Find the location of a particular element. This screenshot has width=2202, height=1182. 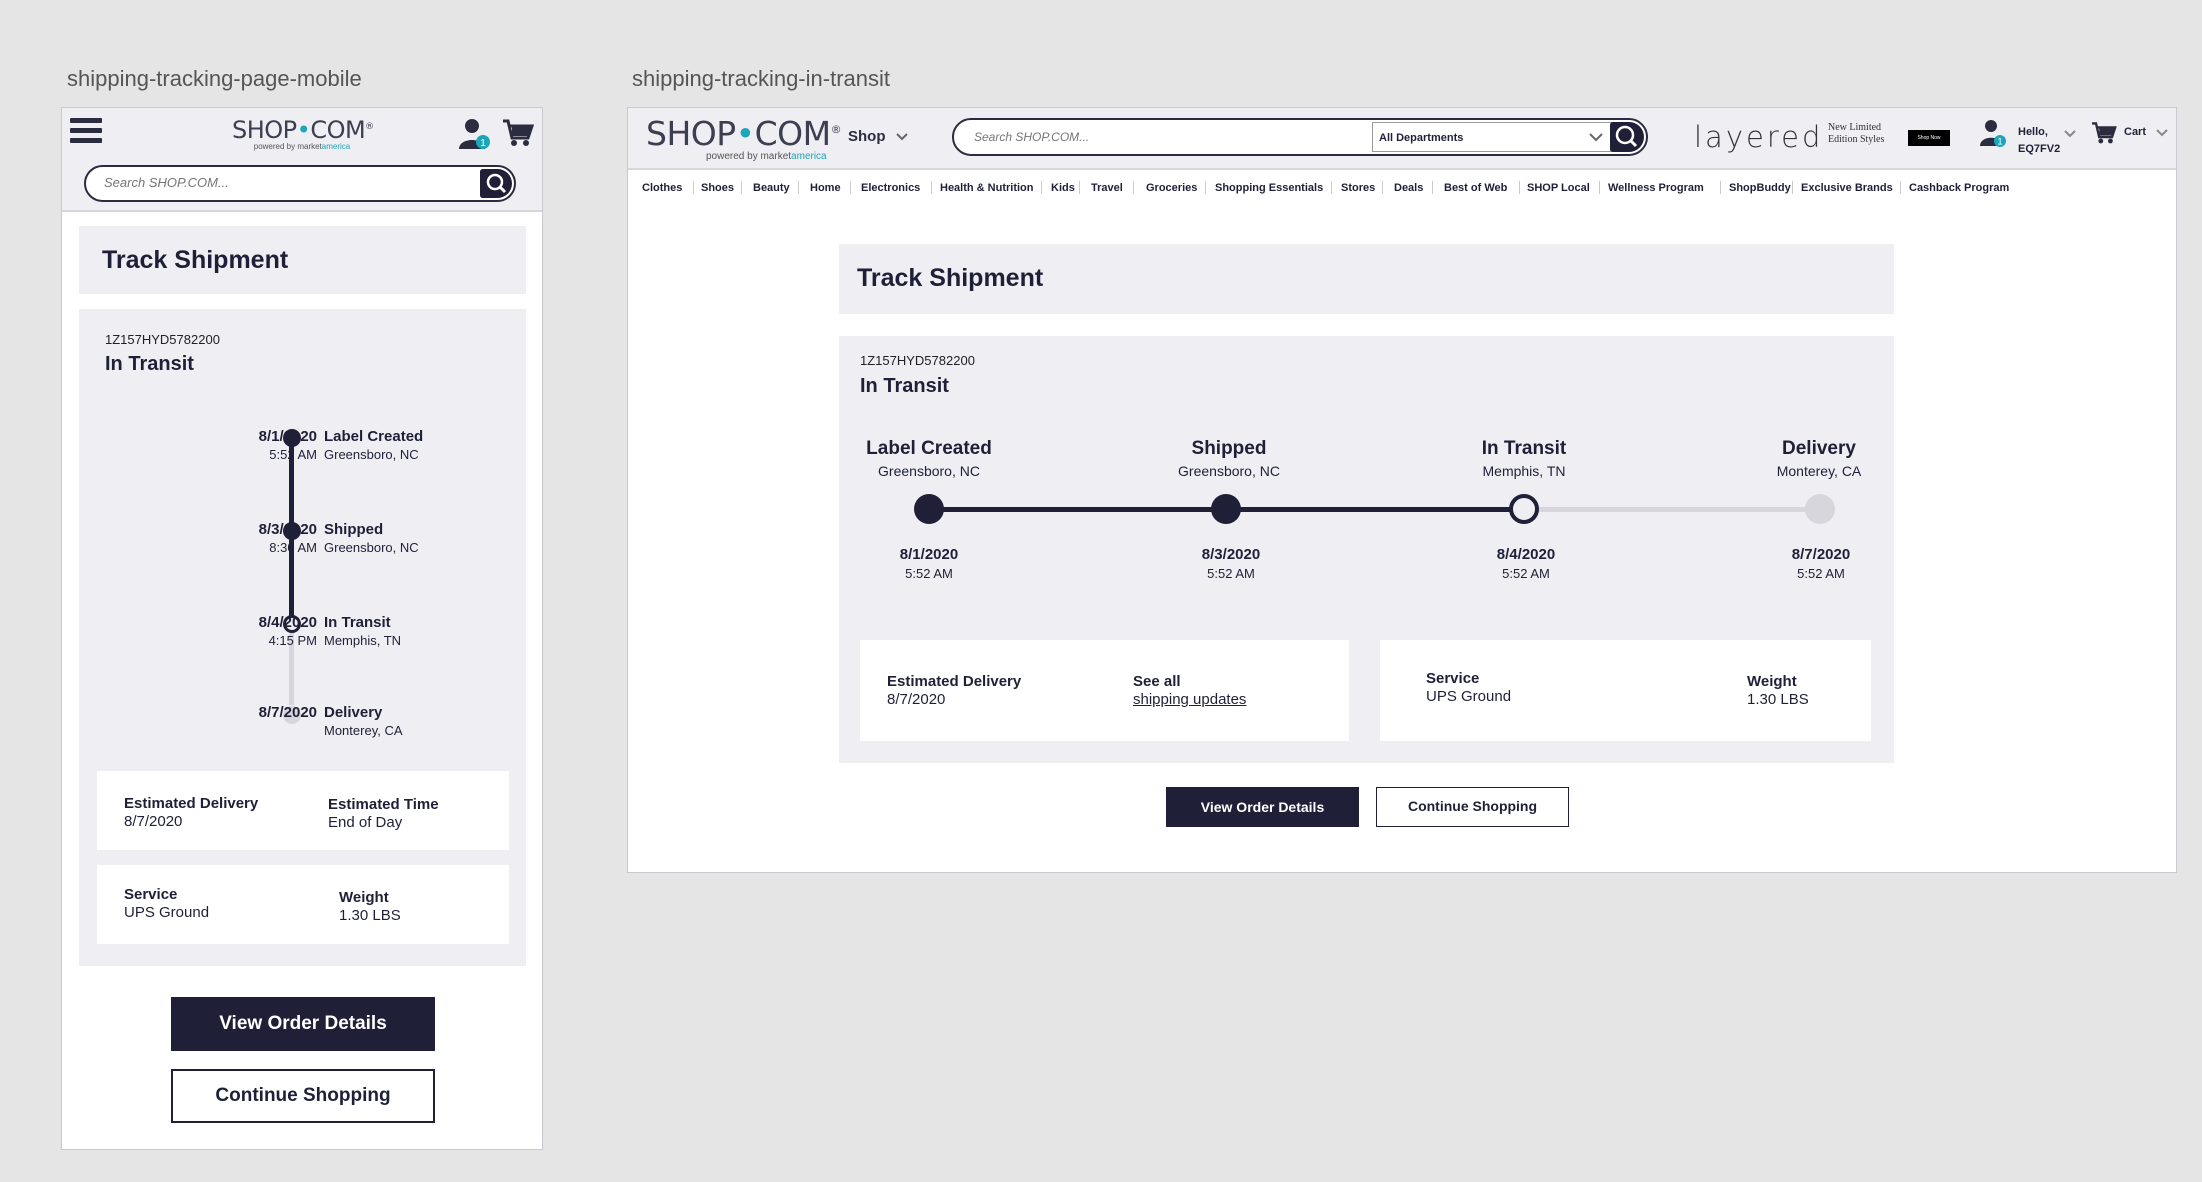

nav-item-shopping-essentials: Shopping Essentials is located at coordinates (1269, 188).